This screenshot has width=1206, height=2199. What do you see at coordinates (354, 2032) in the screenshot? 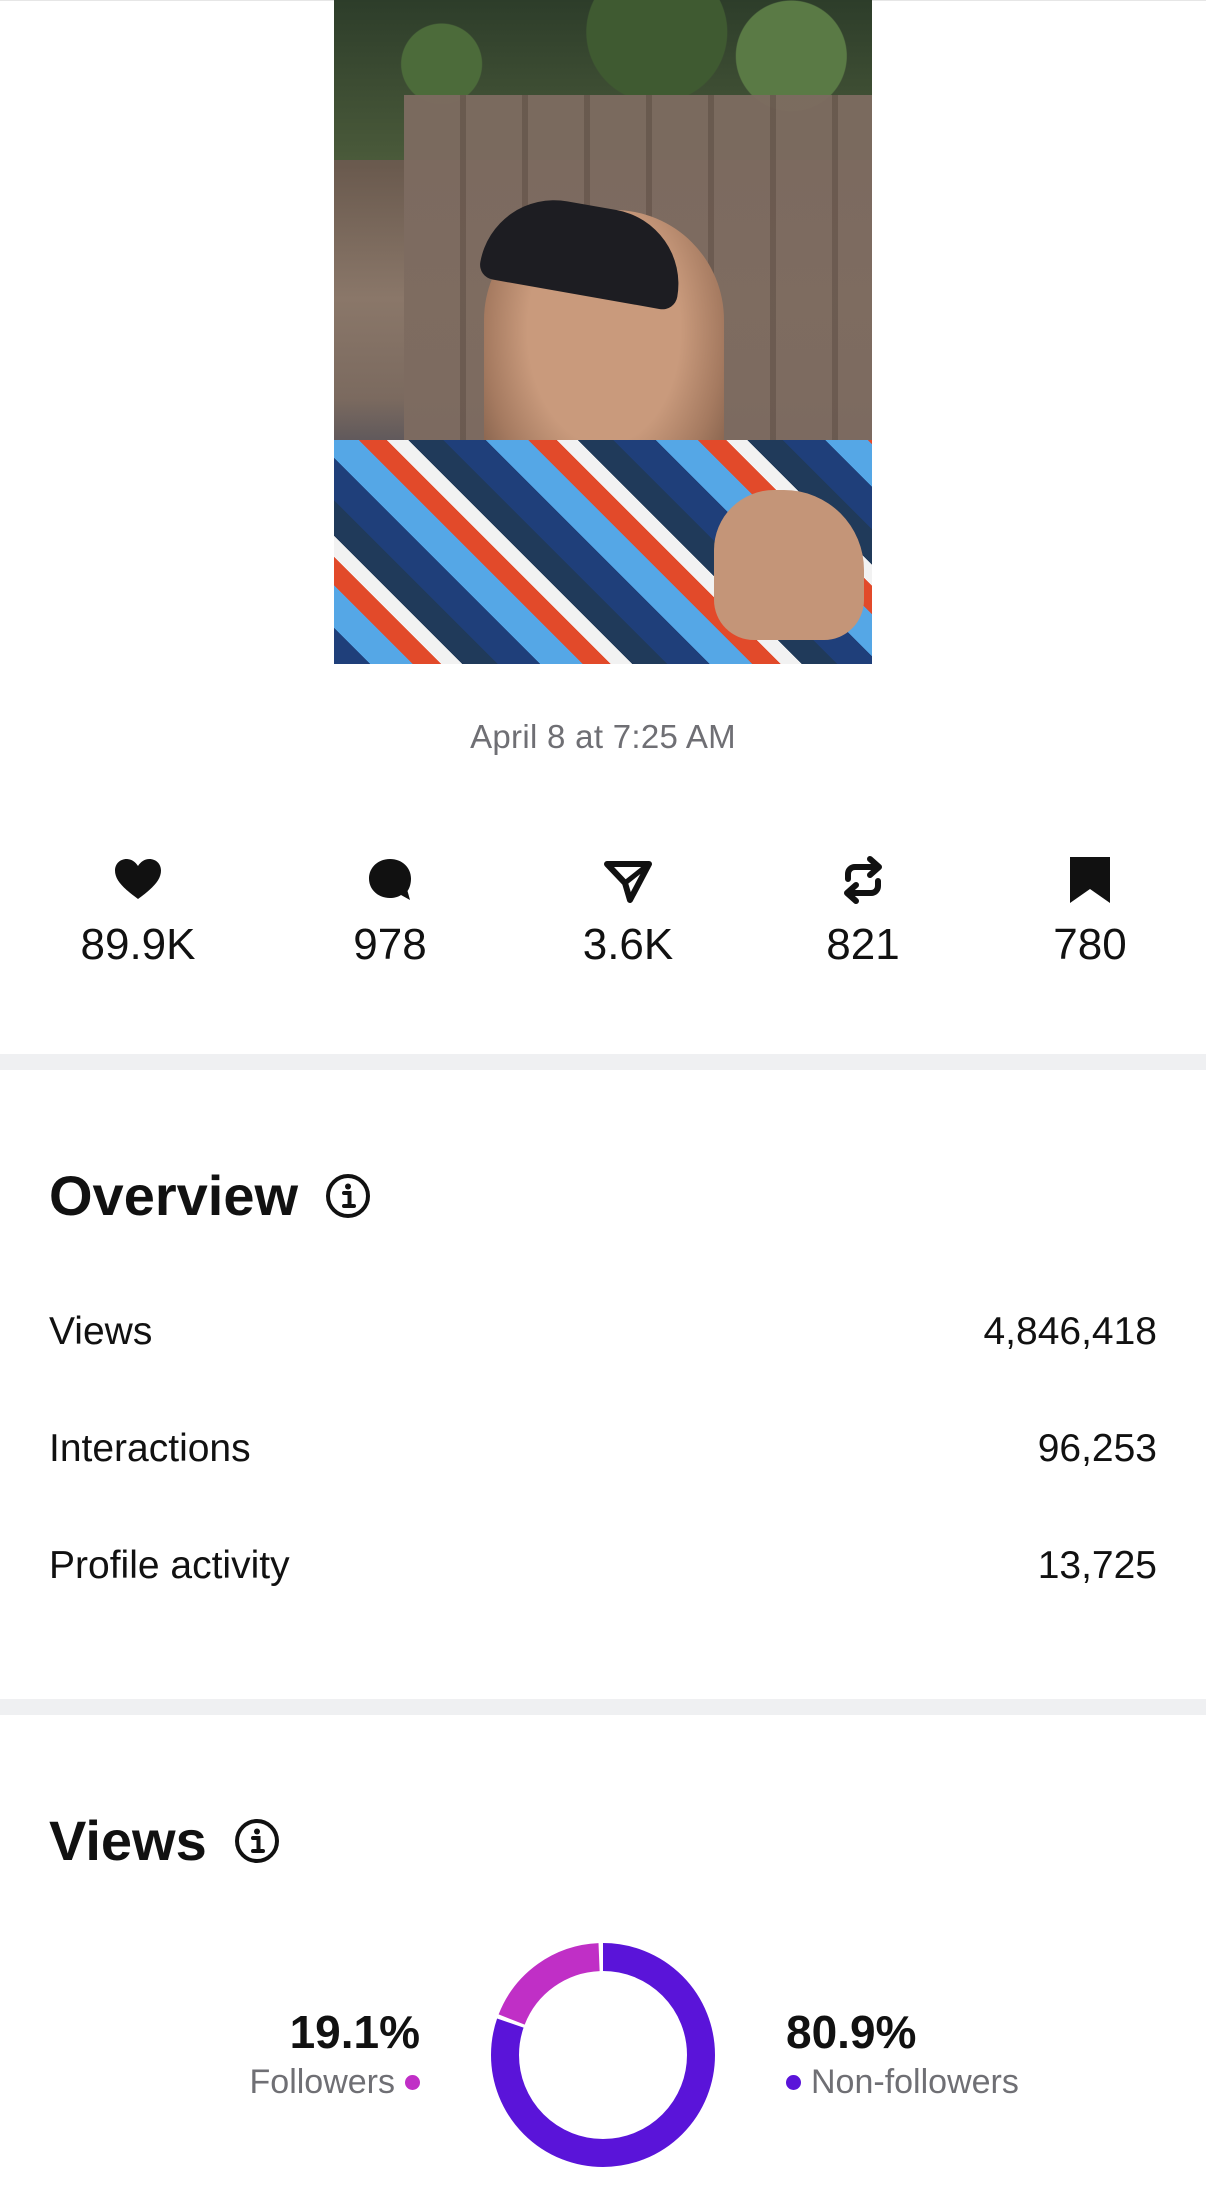
I see `followers-percent: 19.1%` at bounding box center [354, 2032].